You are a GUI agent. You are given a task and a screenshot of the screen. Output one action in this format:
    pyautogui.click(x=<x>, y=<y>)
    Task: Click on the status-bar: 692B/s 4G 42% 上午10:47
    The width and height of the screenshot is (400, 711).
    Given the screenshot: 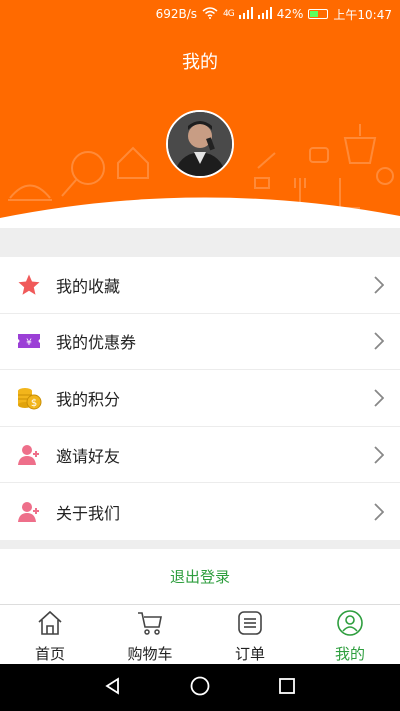 What is the action you would take?
    pyautogui.click(x=200, y=14)
    